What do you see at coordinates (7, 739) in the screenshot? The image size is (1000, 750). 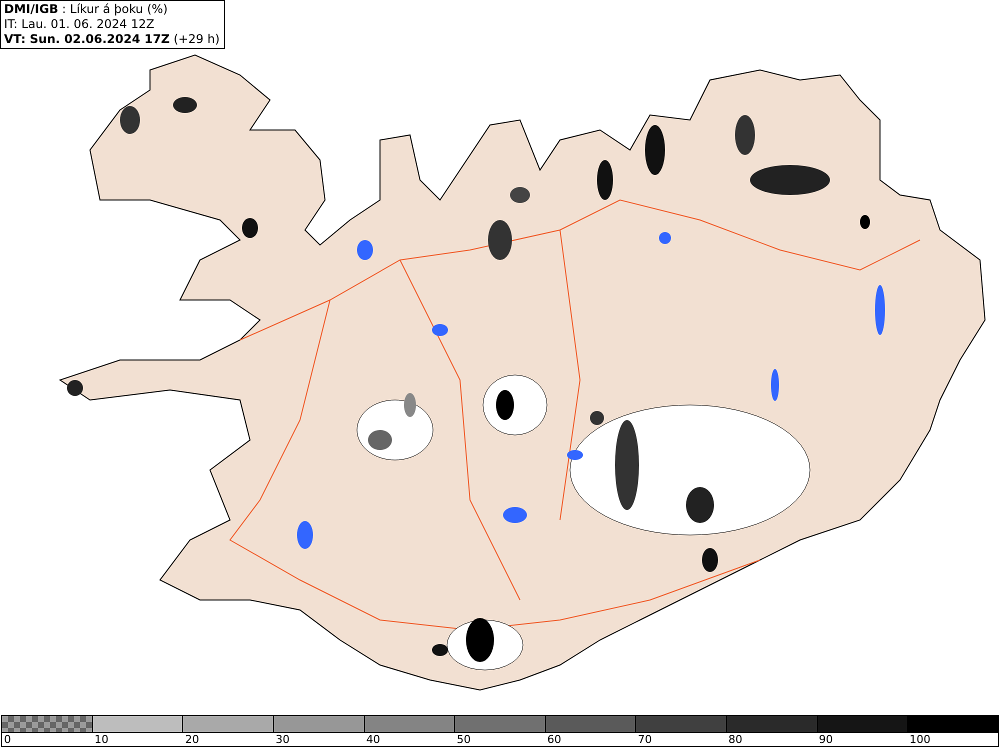 I see `legend-label: 0` at bounding box center [7, 739].